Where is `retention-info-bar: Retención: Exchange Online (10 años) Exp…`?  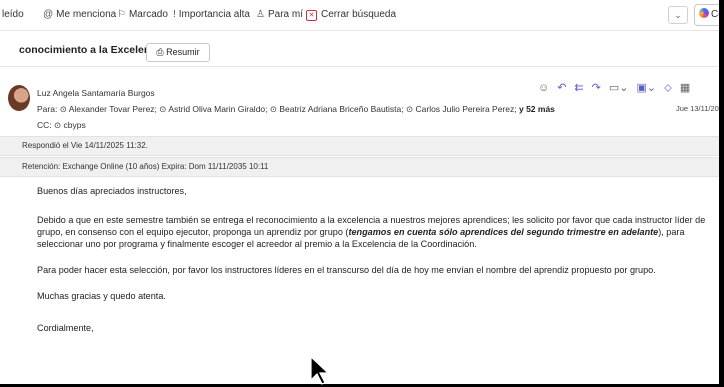 retention-info-bar: Retención: Exchange Online (10 años) Exp… is located at coordinates (359, 167).